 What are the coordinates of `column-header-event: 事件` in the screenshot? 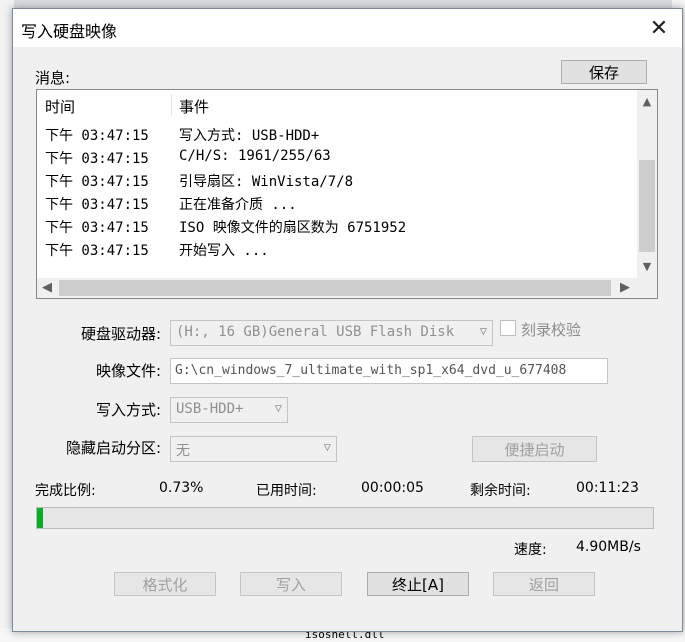 It's located at (194, 106).